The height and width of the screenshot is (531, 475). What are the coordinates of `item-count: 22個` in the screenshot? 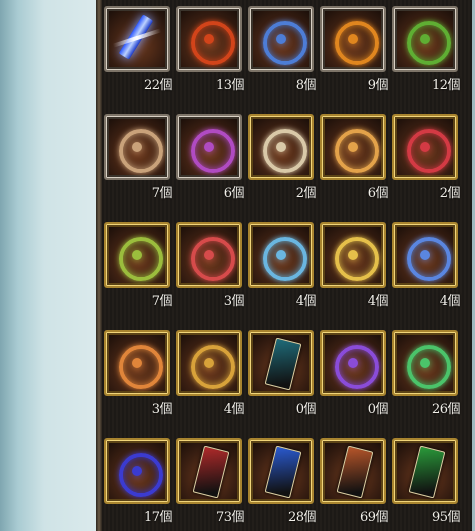 It's located at (158, 85).